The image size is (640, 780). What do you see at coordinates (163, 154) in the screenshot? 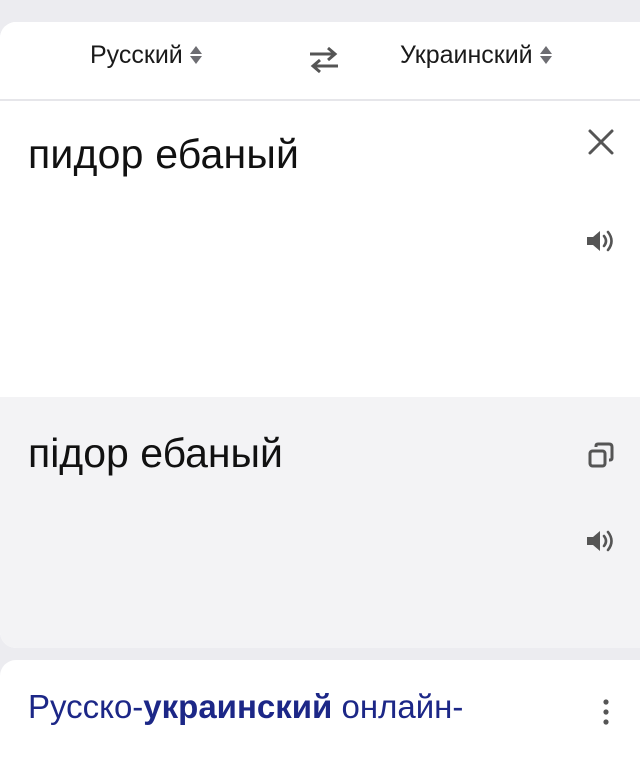
I see `source-text: пидор ебаный` at bounding box center [163, 154].